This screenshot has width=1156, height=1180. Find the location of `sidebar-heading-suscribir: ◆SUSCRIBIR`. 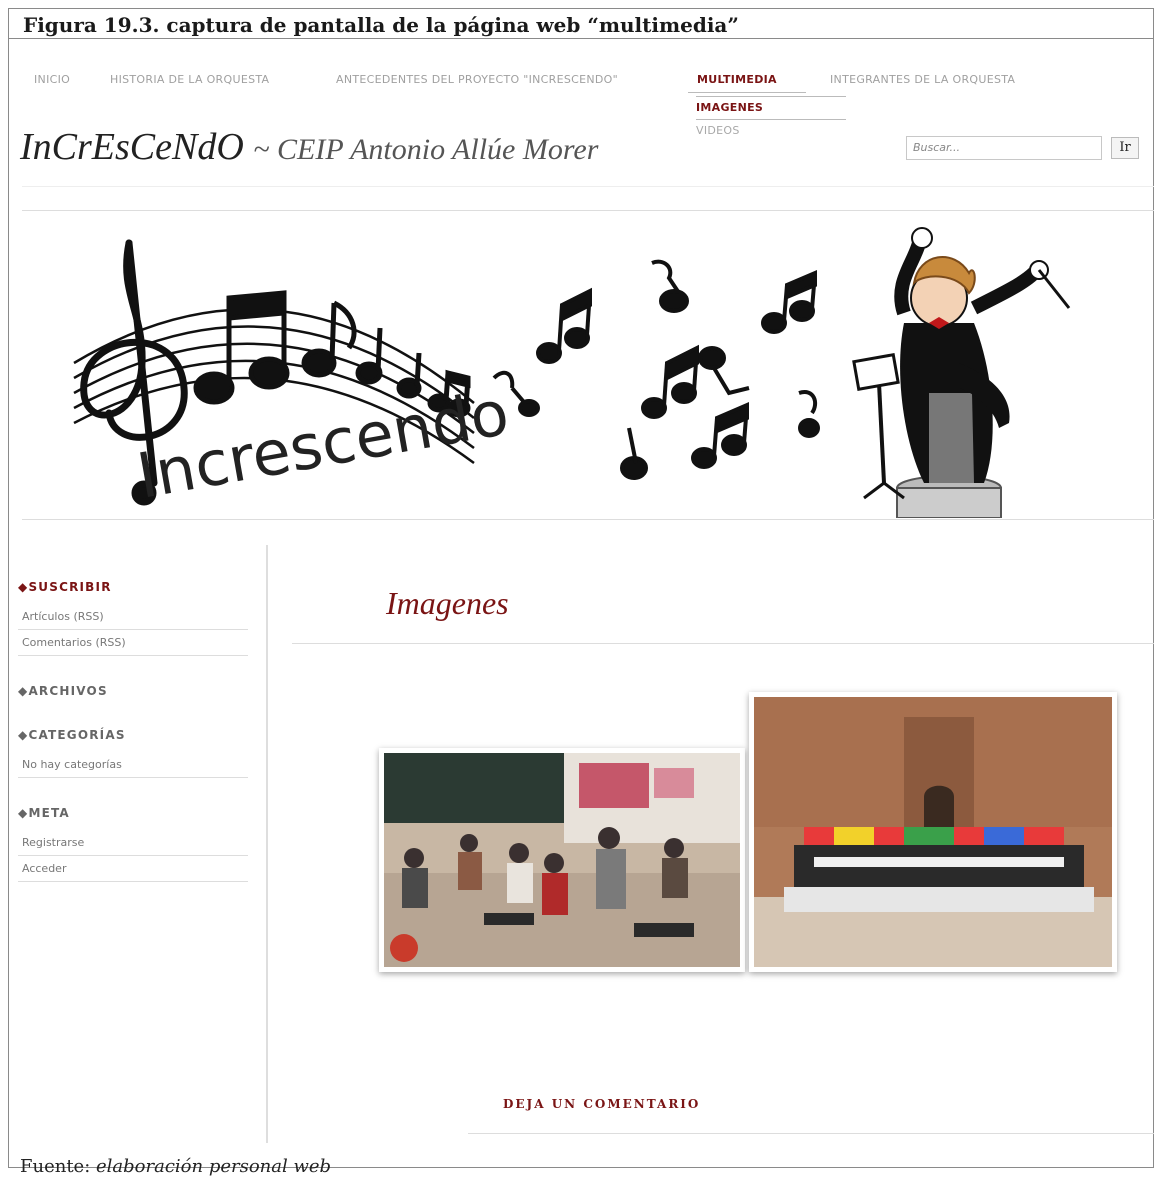

sidebar-heading-suscribir: ◆SUSCRIBIR is located at coordinates (65, 587).